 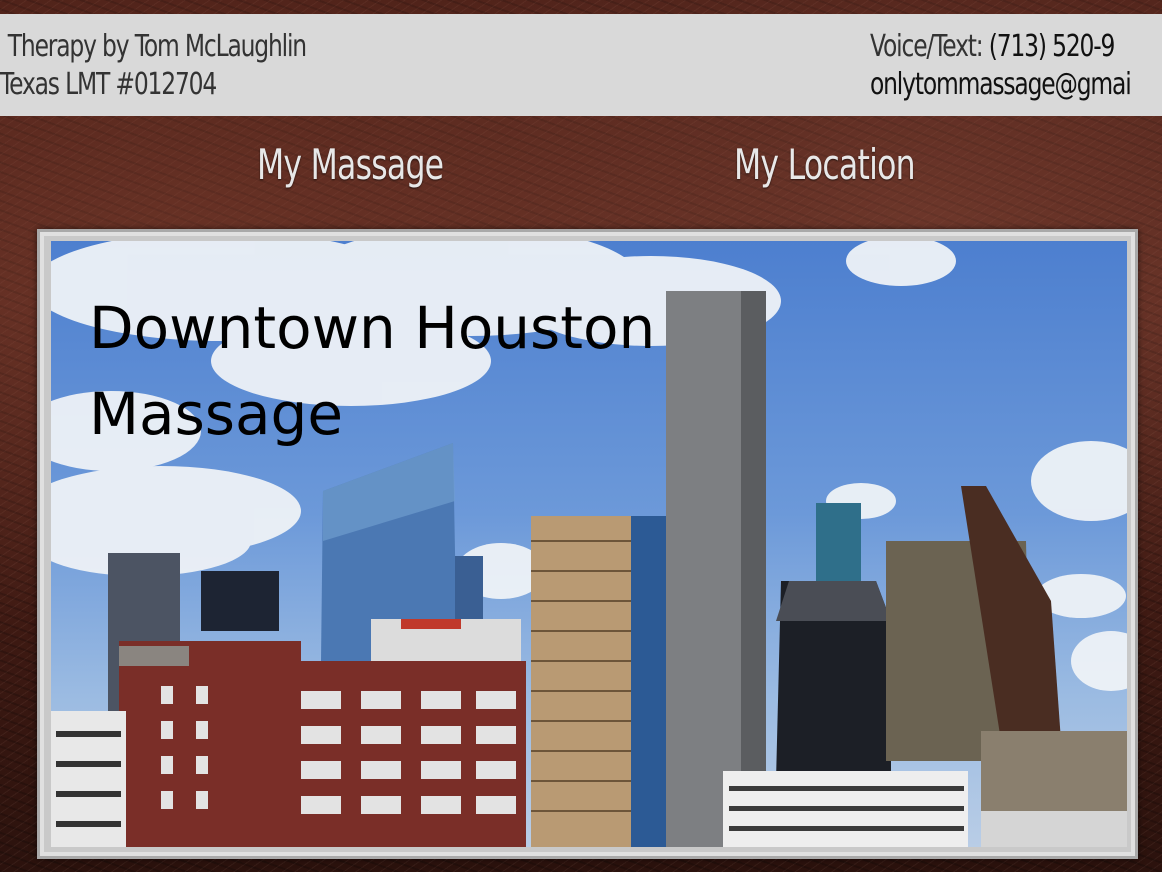 What do you see at coordinates (825, 164) in the screenshot?
I see `nav-my-location: My Location` at bounding box center [825, 164].